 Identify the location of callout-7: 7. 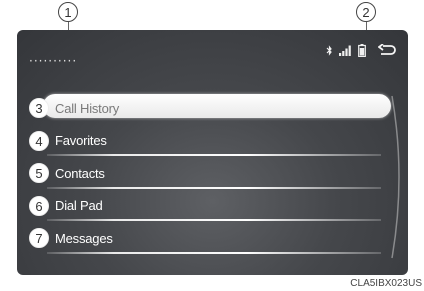
(39, 238).